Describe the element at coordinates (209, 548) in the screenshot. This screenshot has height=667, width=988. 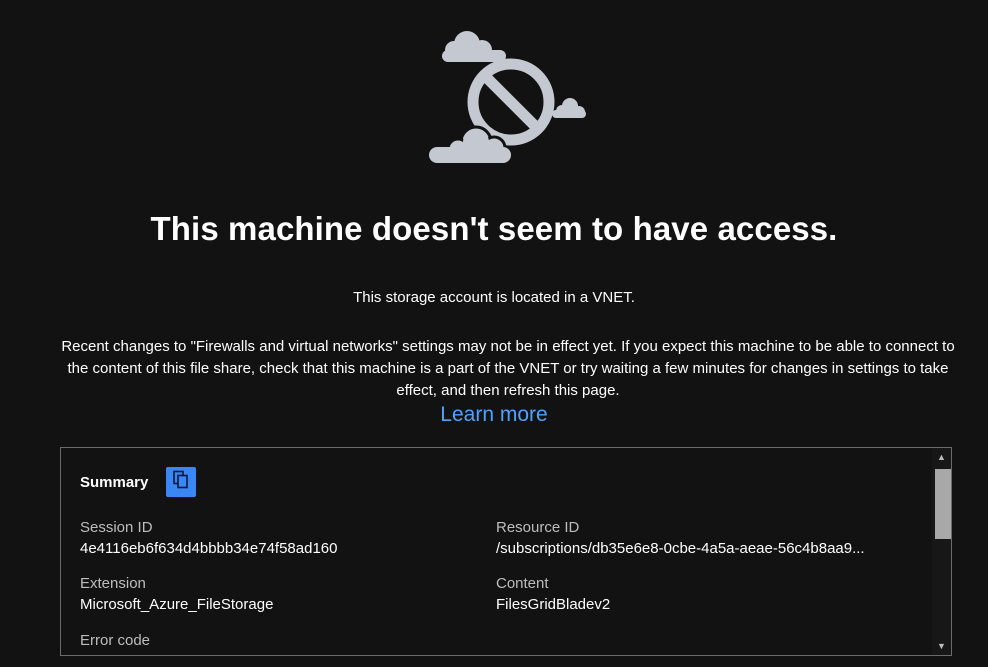
I see `session-id-value: 4e4116eb6f634d4bbbb34e74f58ad160` at that location.